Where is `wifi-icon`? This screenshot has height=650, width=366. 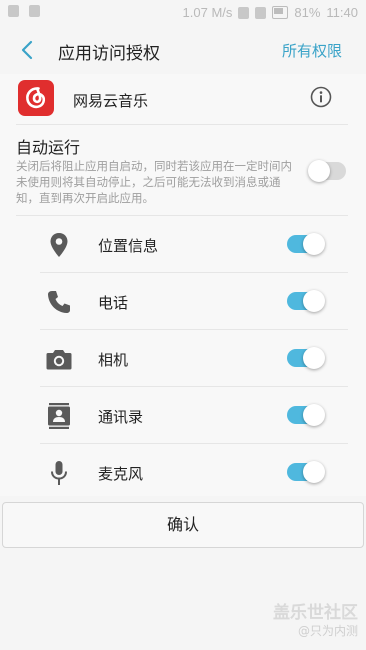 wifi-icon is located at coordinates (244, 12).